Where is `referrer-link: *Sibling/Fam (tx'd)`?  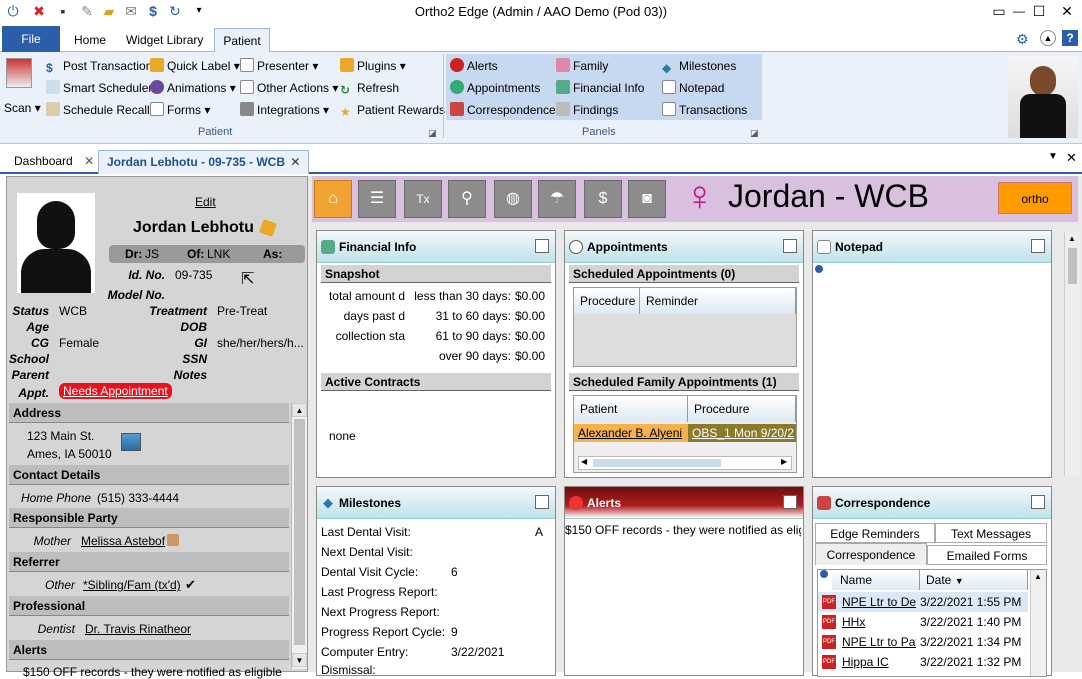
referrer-link: *Sibling/Fam (tx'd) is located at coordinates (132, 585).